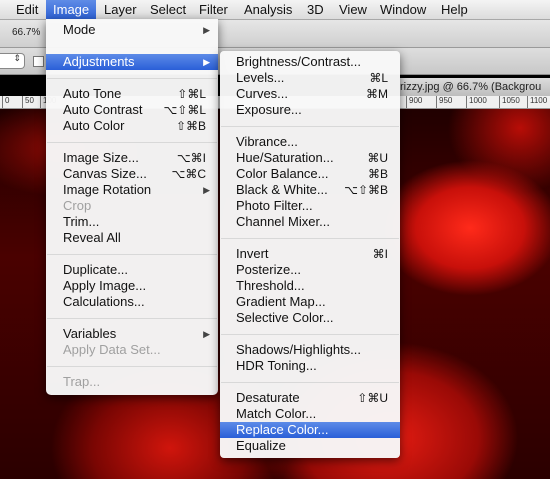 This screenshot has width=550, height=479. I want to click on menu-item-black-white: Black & White... ⌥⇧⌘B, so click(310, 190).